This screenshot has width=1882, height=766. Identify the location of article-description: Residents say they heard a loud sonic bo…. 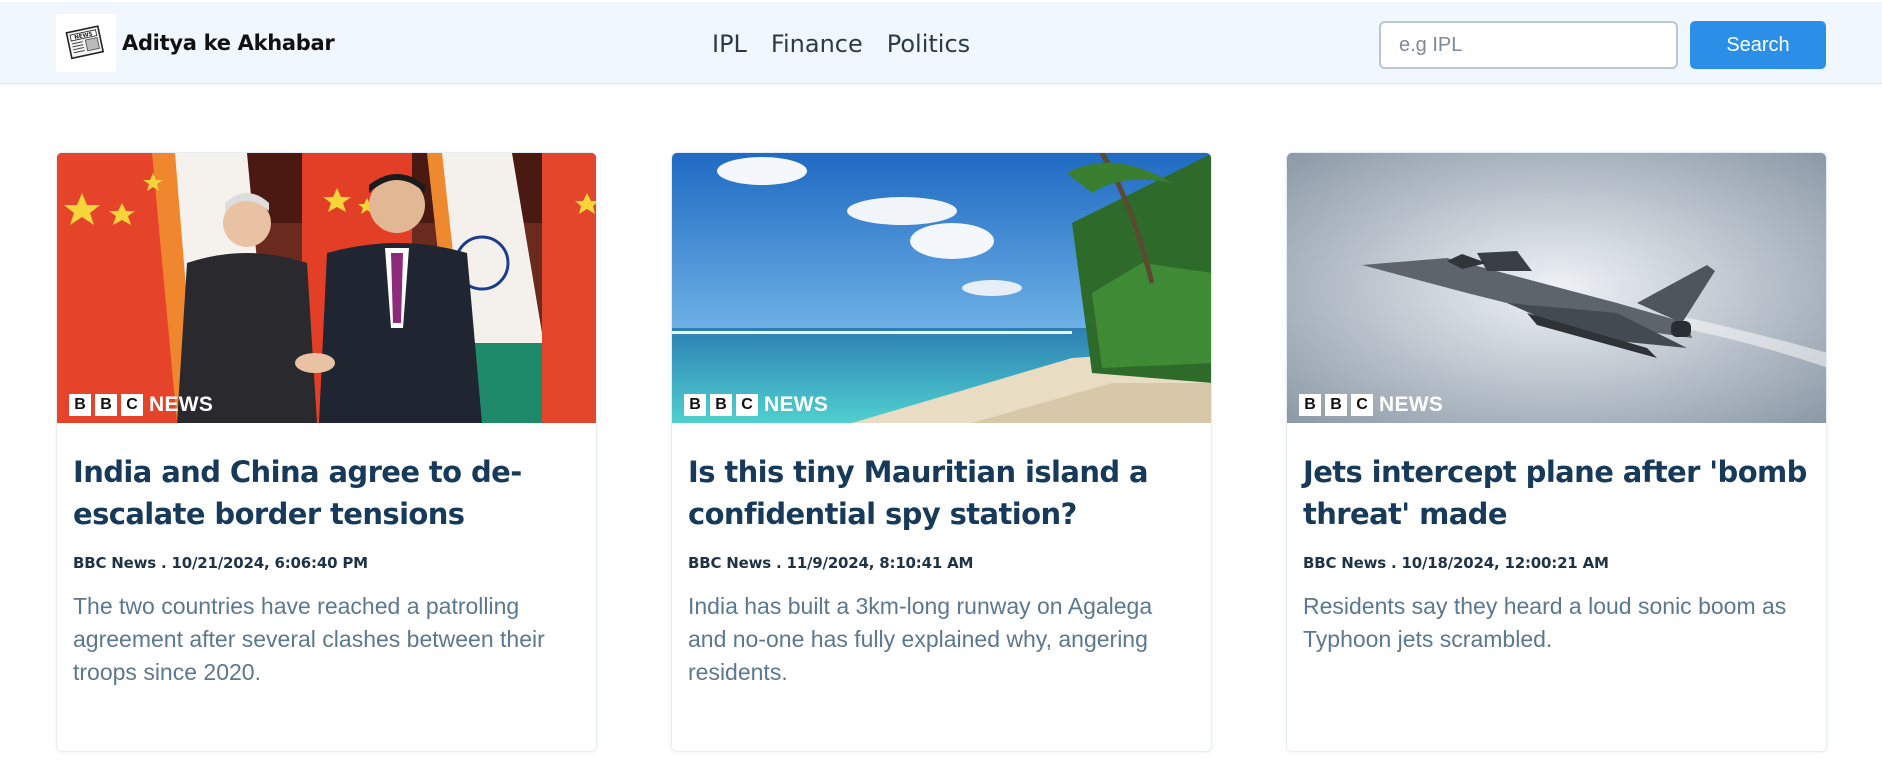
(1545, 622).